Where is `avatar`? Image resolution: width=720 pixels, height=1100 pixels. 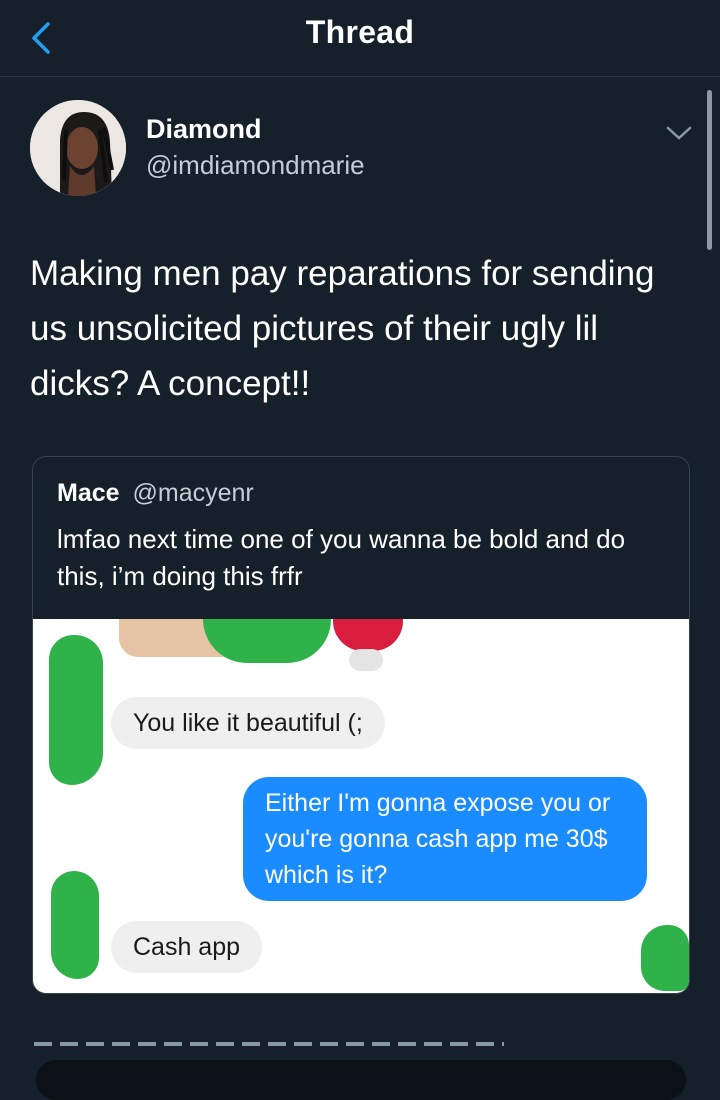
avatar is located at coordinates (78, 148).